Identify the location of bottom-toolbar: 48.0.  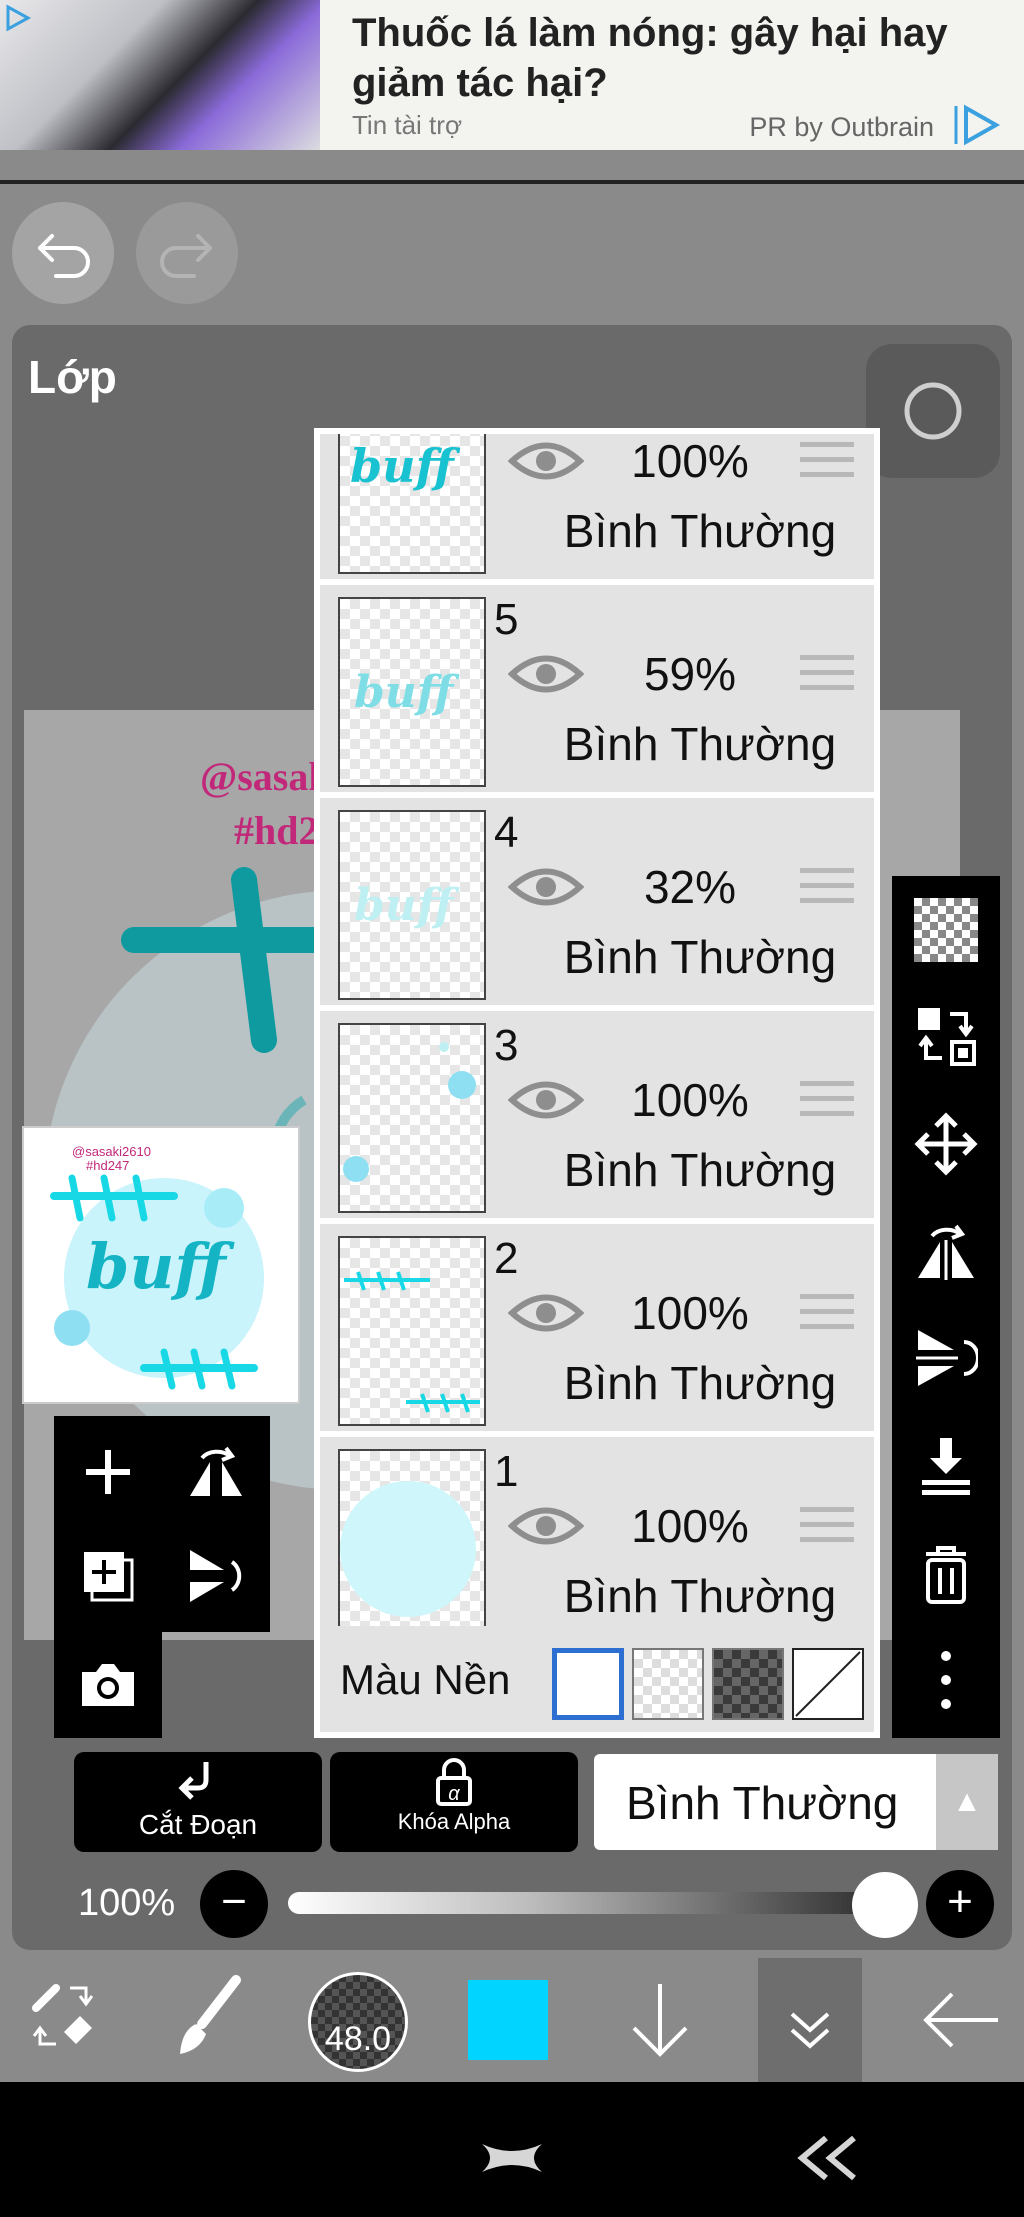
(512, 2020).